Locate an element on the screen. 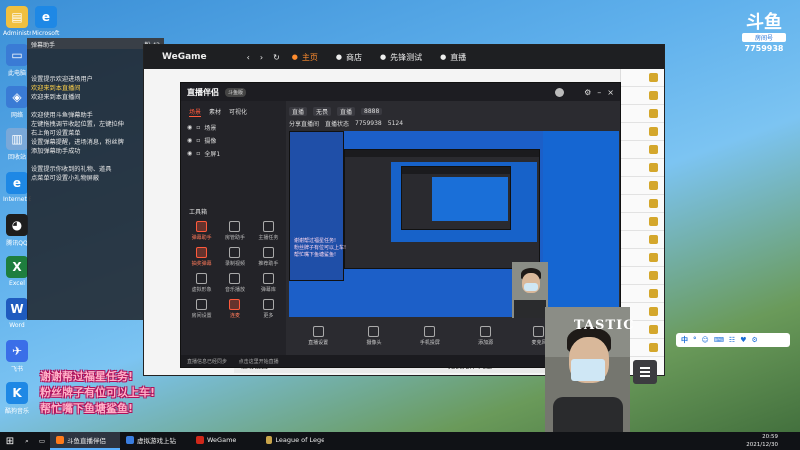 The height and width of the screenshot is (450, 800). toolbox-tool: 录制视频 is located at coordinates (234, 257).